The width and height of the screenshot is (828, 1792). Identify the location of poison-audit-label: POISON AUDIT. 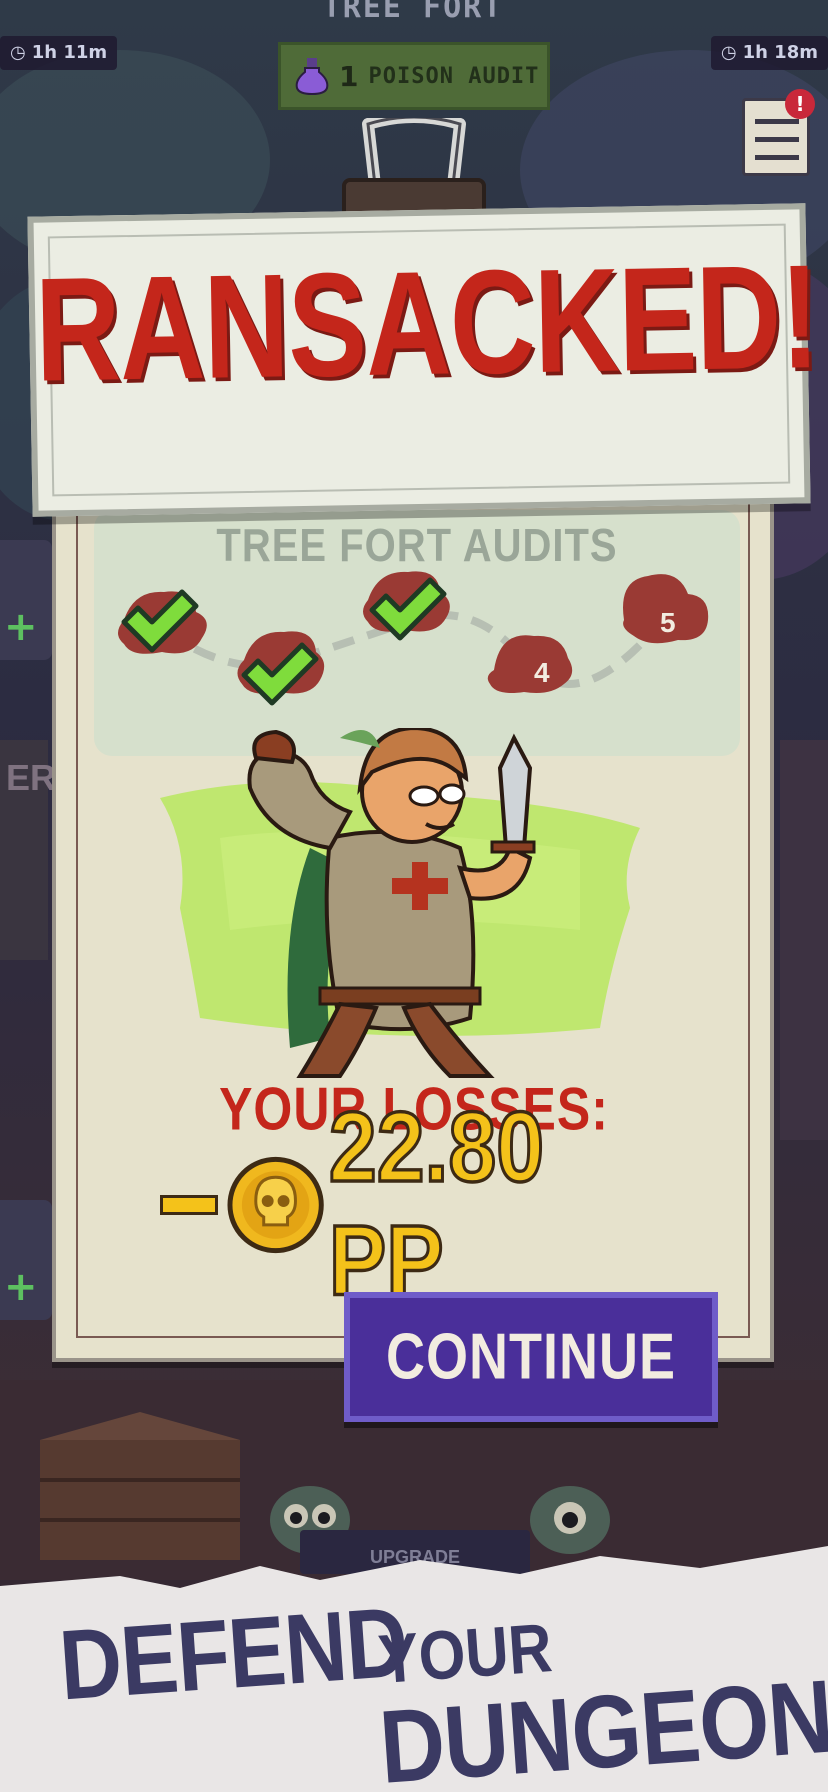
(454, 76).